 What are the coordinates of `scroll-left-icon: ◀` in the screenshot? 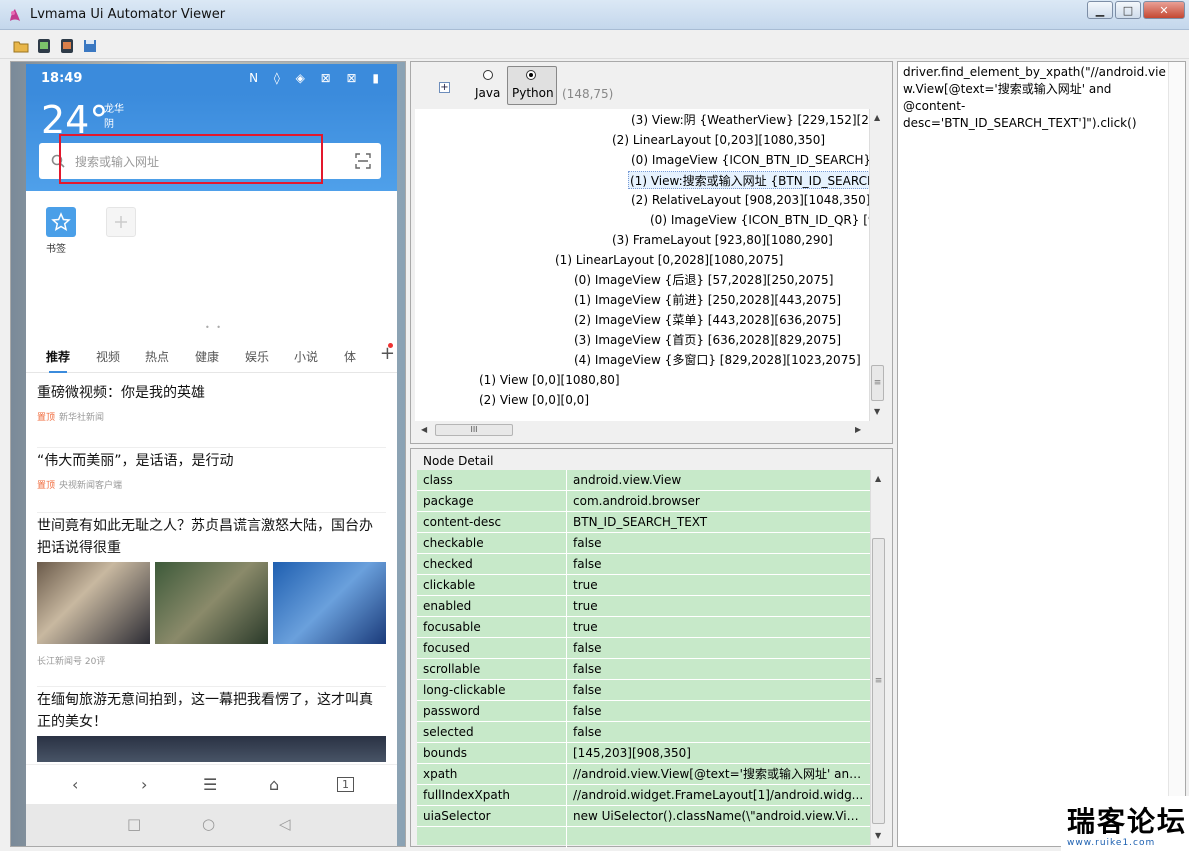 It's located at (424, 429).